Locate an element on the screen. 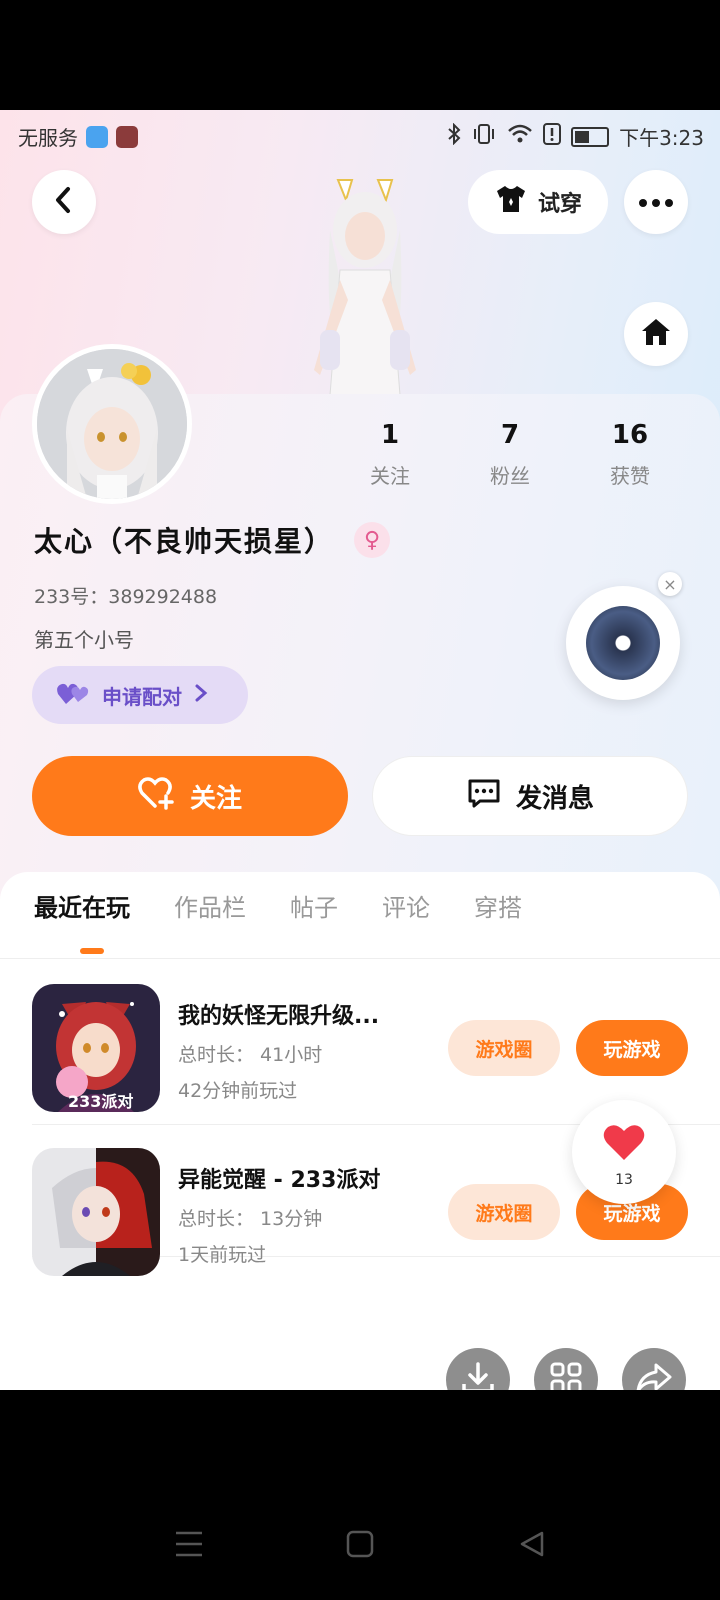  chevron-left-icon is located at coordinates (64, 202).